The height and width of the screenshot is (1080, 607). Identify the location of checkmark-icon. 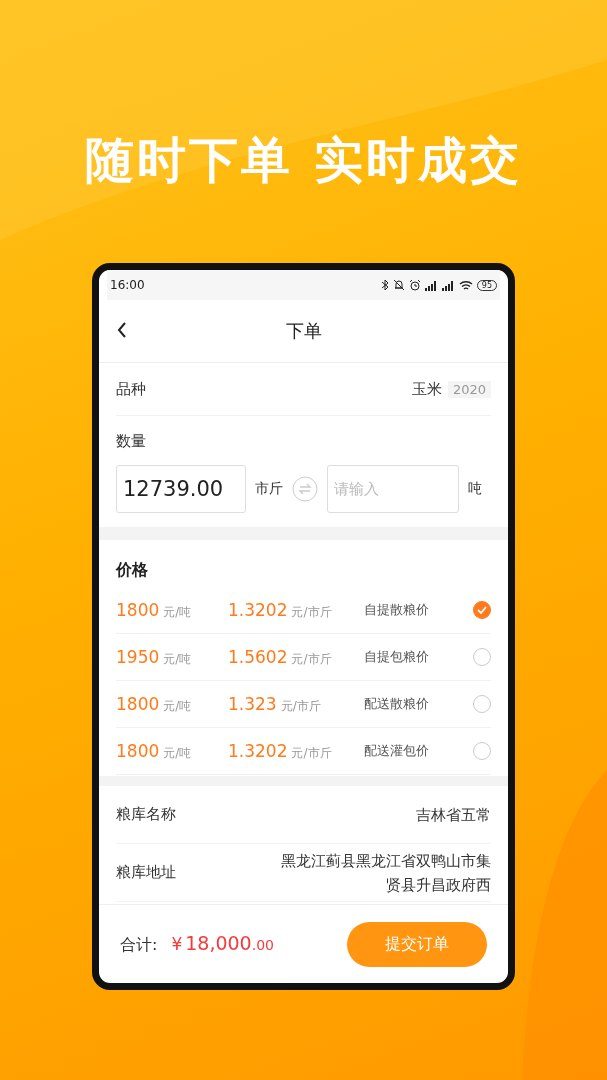
(482, 610).